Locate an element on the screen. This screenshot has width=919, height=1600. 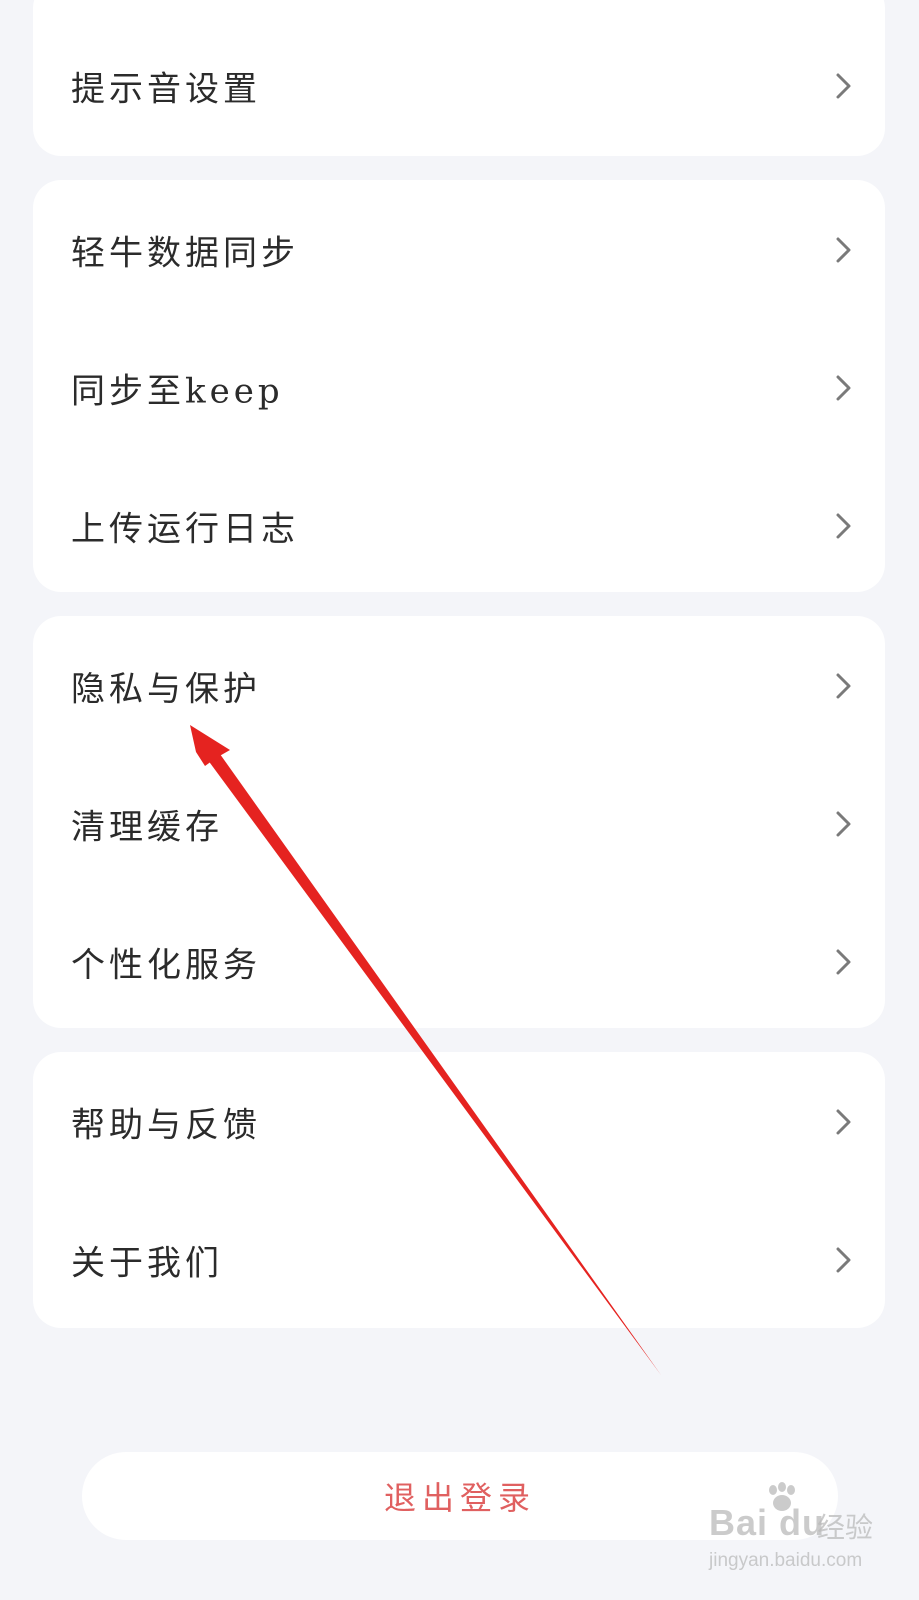
settings-item-upload-log: 上传运行日志 is located at coordinates (459, 524).